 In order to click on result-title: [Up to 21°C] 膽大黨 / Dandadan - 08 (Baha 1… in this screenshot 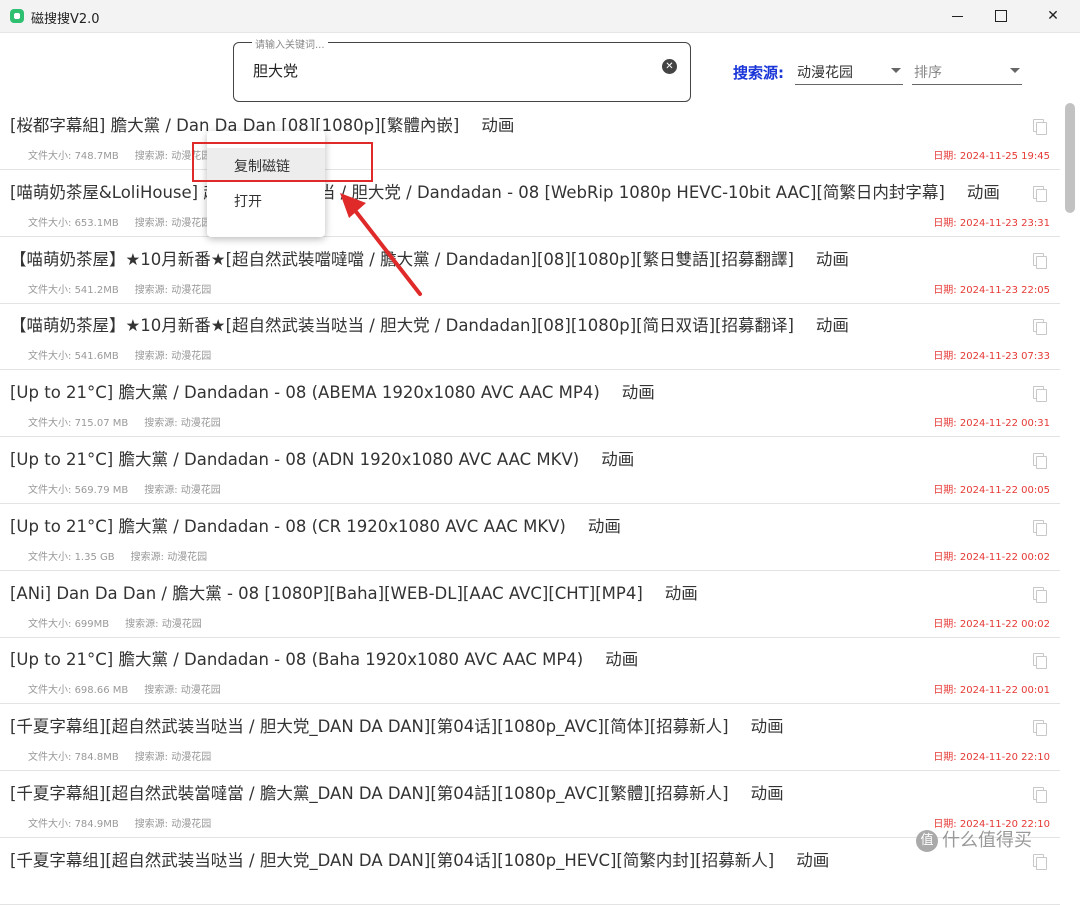, I will do `click(324, 658)`.